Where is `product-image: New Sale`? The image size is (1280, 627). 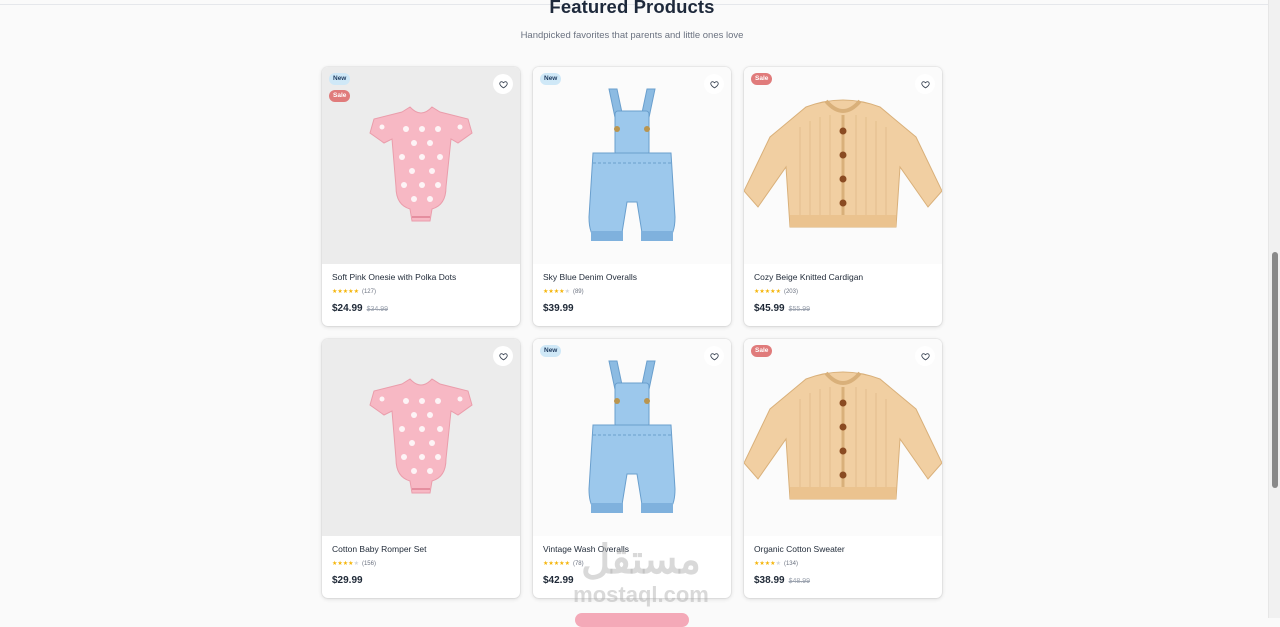 product-image: New Sale is located at coordinates (421, 165).